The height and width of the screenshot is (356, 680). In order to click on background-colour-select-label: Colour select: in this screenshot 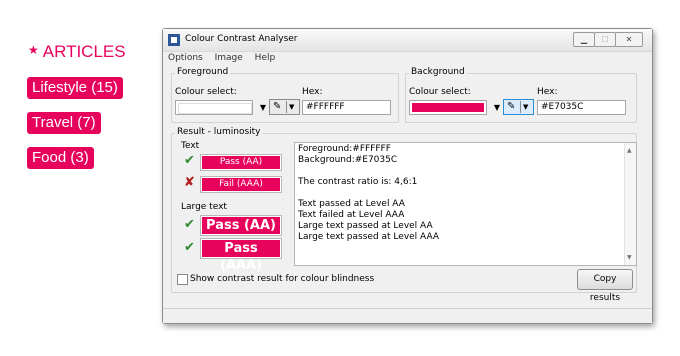, I will do `click(440, 92)`.